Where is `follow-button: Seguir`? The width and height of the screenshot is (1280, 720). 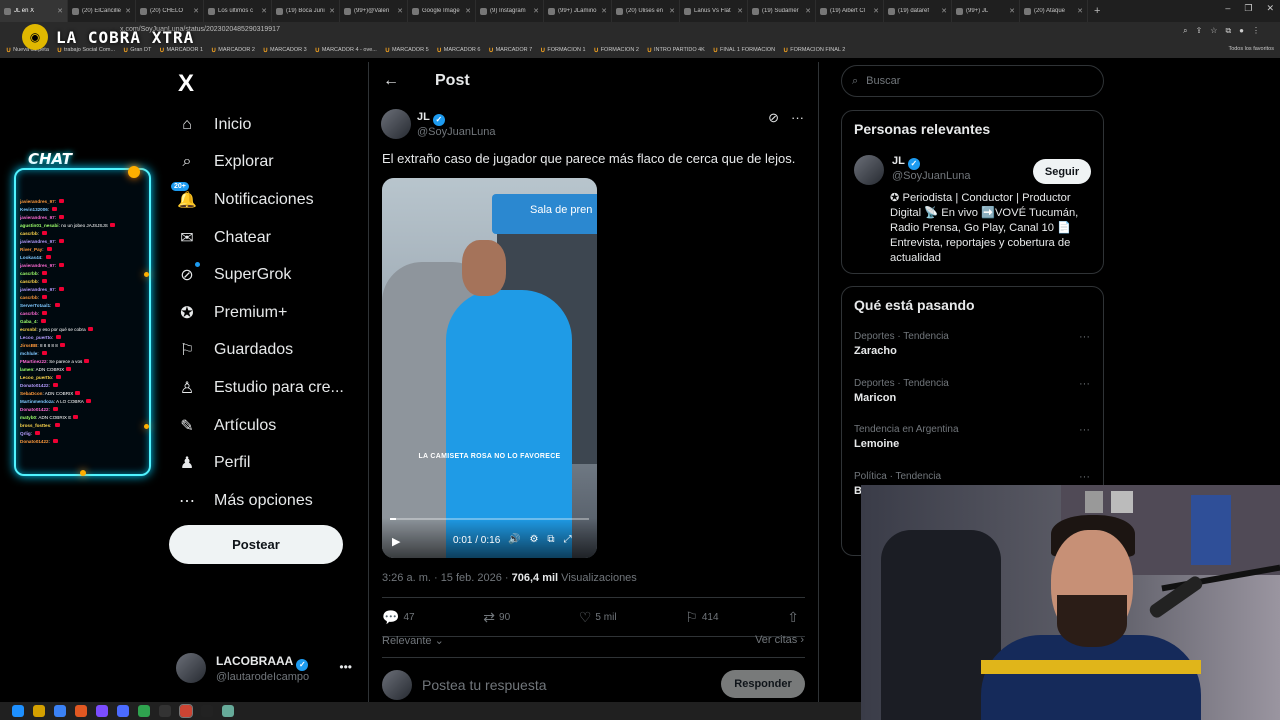
follow-button: Seguir is located at coordinates (1062, 171).